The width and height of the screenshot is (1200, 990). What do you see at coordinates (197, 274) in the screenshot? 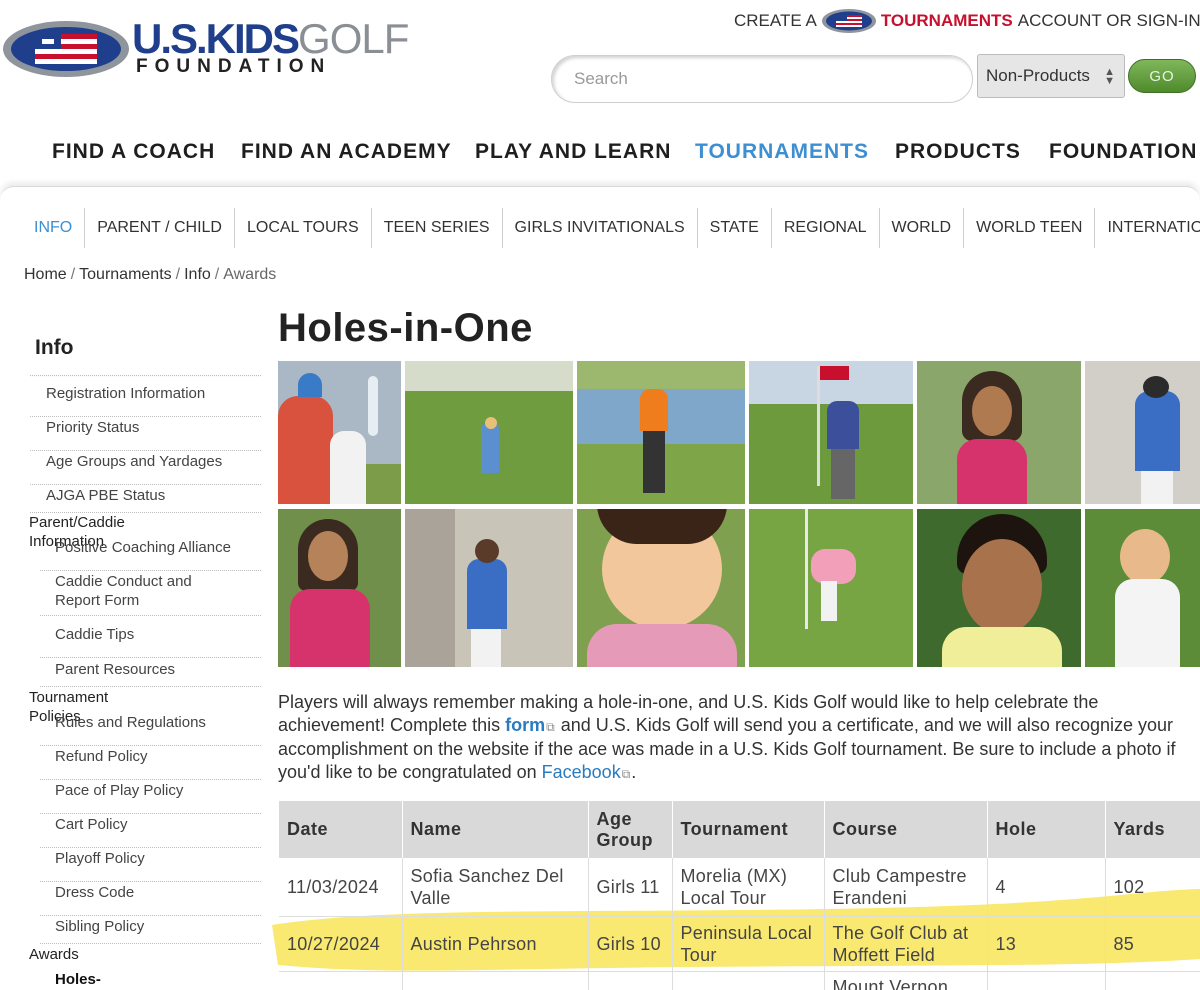
I see `breadcrumb-info: Info` at bounding box center [197, 274].